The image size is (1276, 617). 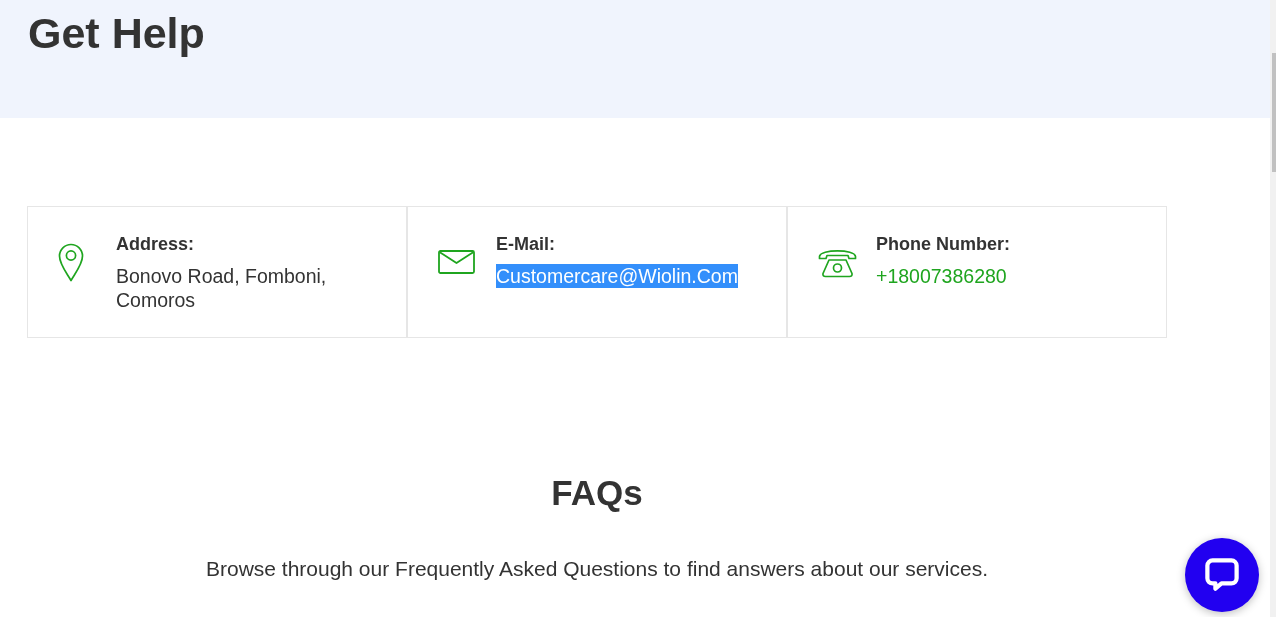 I want to click on phone-link: +18007386280, so click(x=941, y=276).